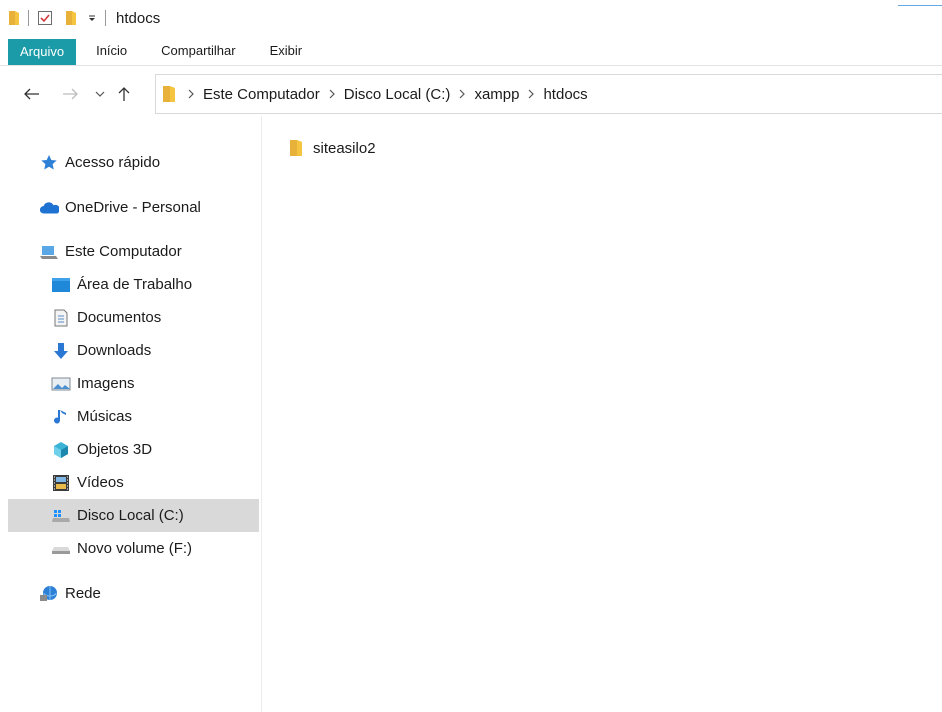 Image resolution: width=942 pixels, height=712 pixels. What do you see at coordinates (261, 94) in the screenshot?
I see `breadcrumb-este-computador: Este Computador` at bounding box center [261, 94].